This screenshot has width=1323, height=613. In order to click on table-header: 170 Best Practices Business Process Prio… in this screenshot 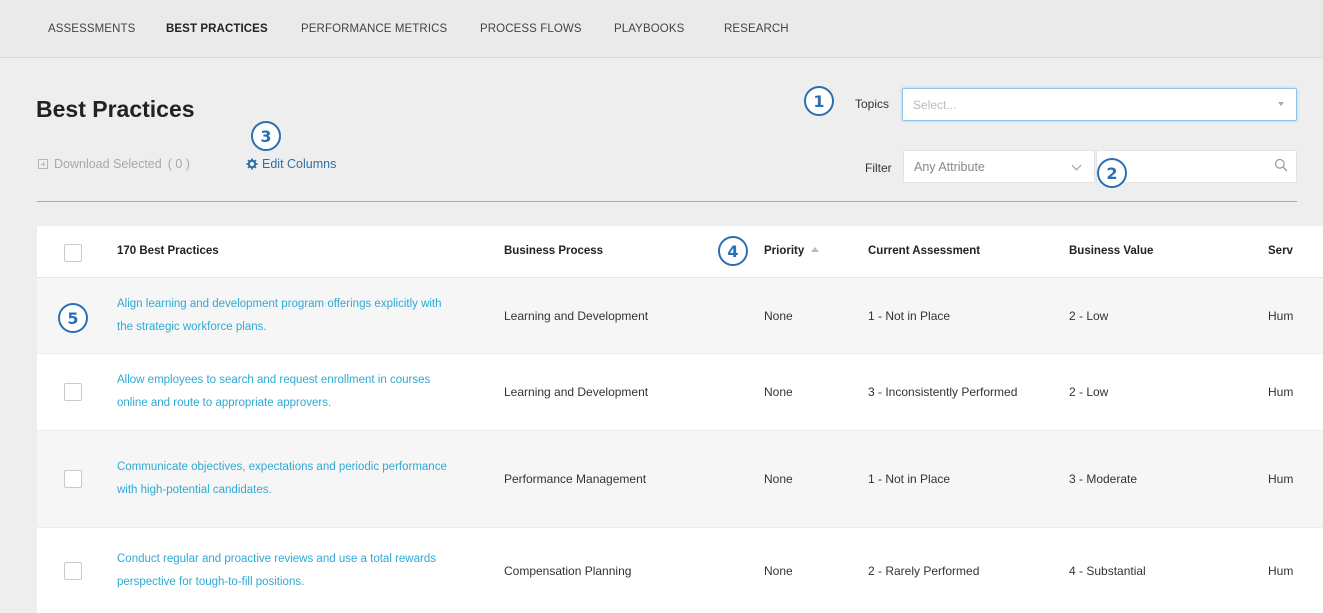, I will do `click(680, 252)`.